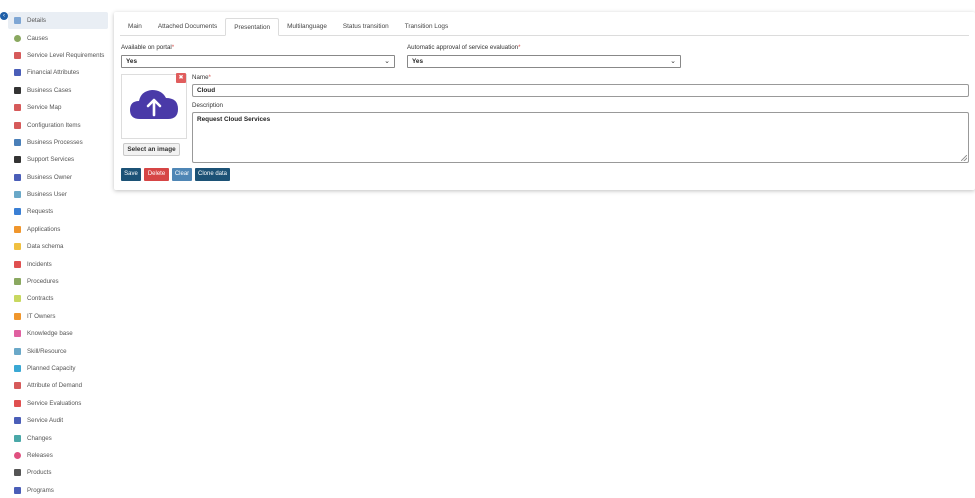 This screenshot has width=975, height=498. I want to click on available-on-portal-select: Yes ⌄, so click(258, 61).